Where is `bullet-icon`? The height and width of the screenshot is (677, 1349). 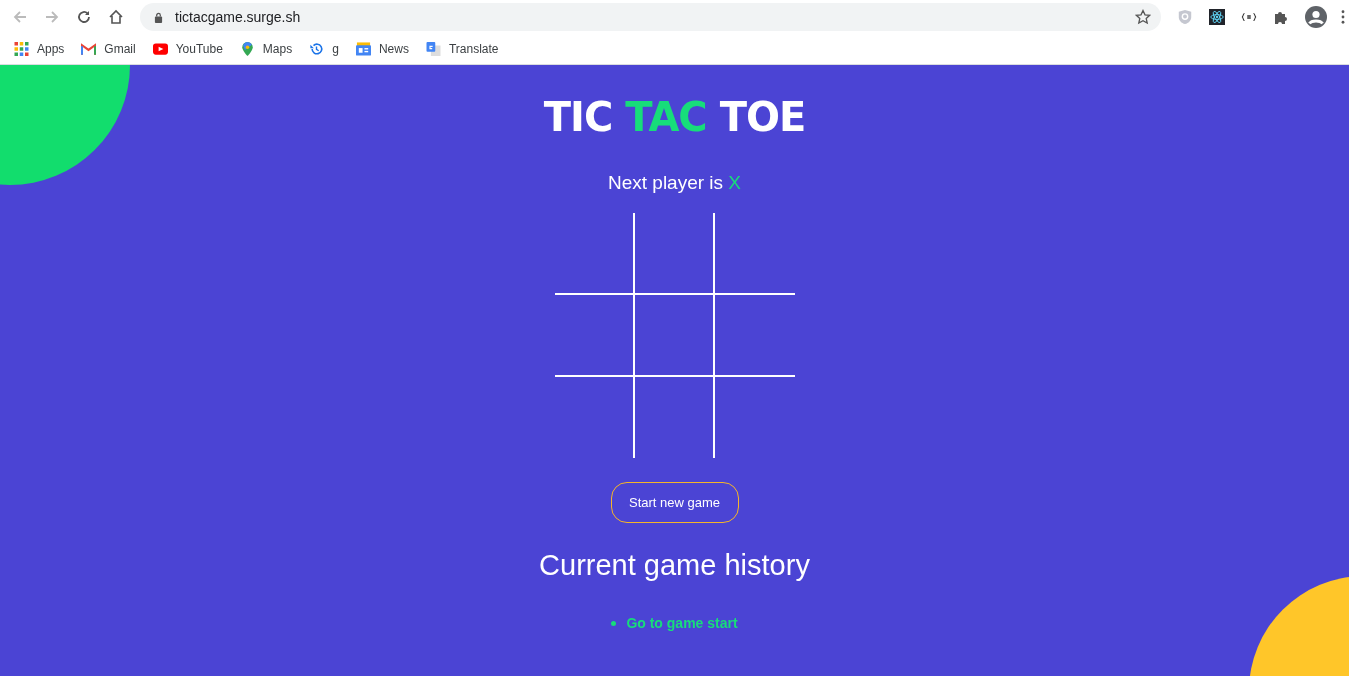 bullet-icon is located at coordinates (614, 623).